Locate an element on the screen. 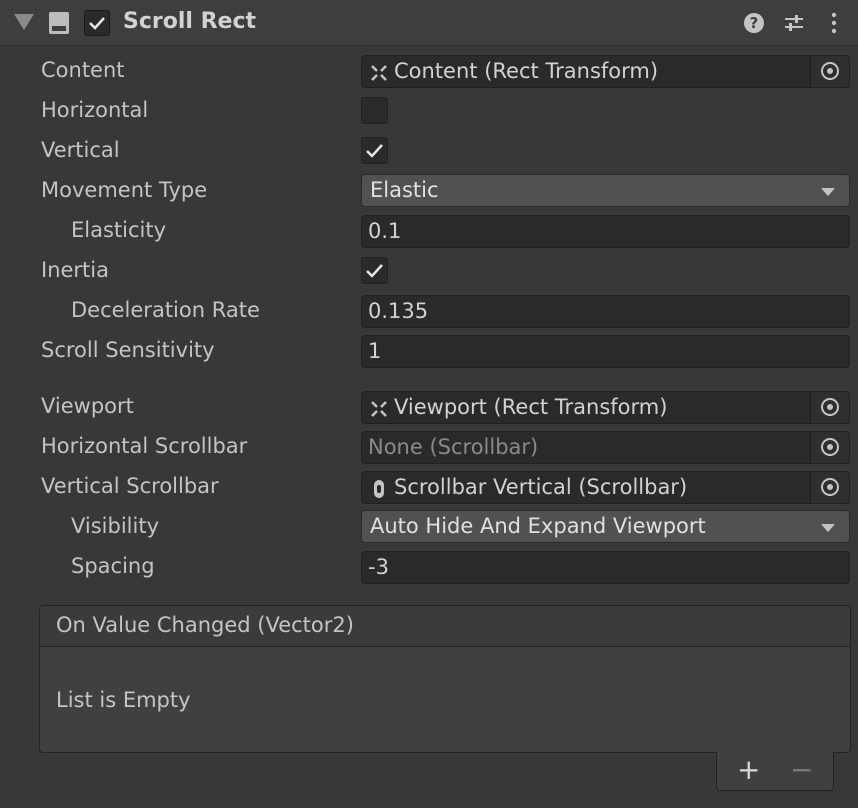  inertia-checkbox is located at coordinates (374, 270).